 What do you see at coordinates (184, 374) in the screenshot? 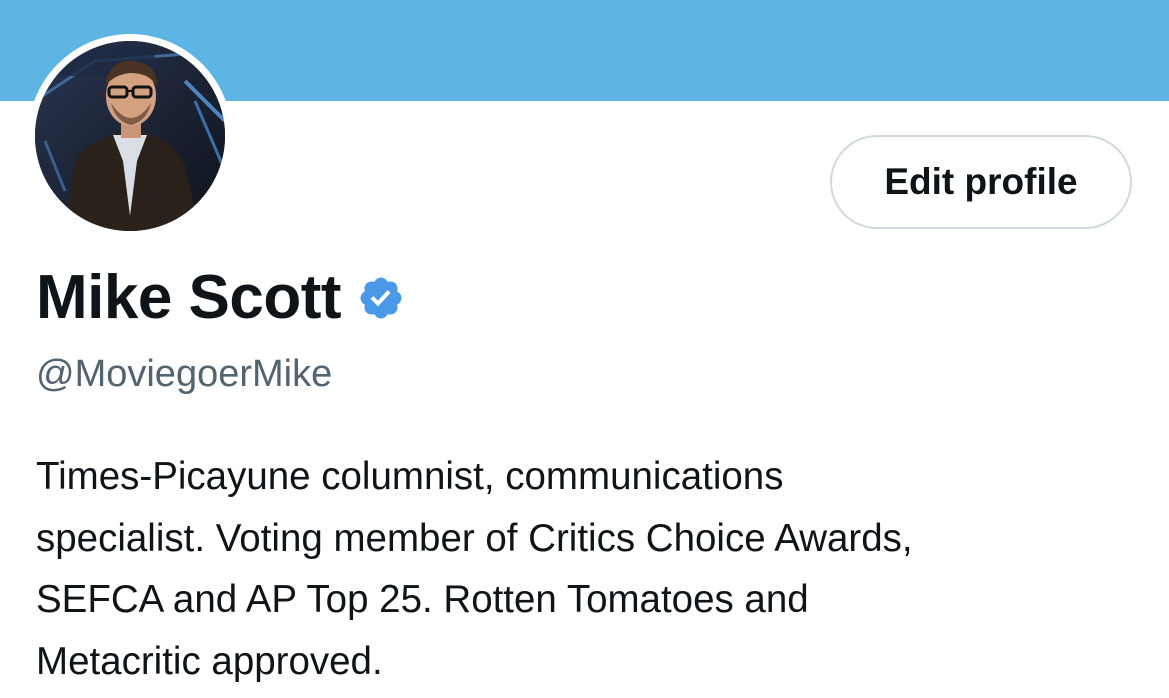
I see `user-handle: @MoviegoerMike` at bounding box center [184, 374].